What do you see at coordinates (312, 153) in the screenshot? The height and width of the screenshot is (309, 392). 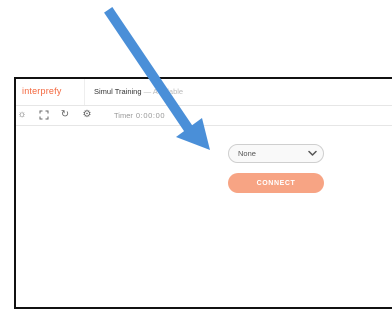 I see `chevron-down-icon` at bounding box center [312, 153].